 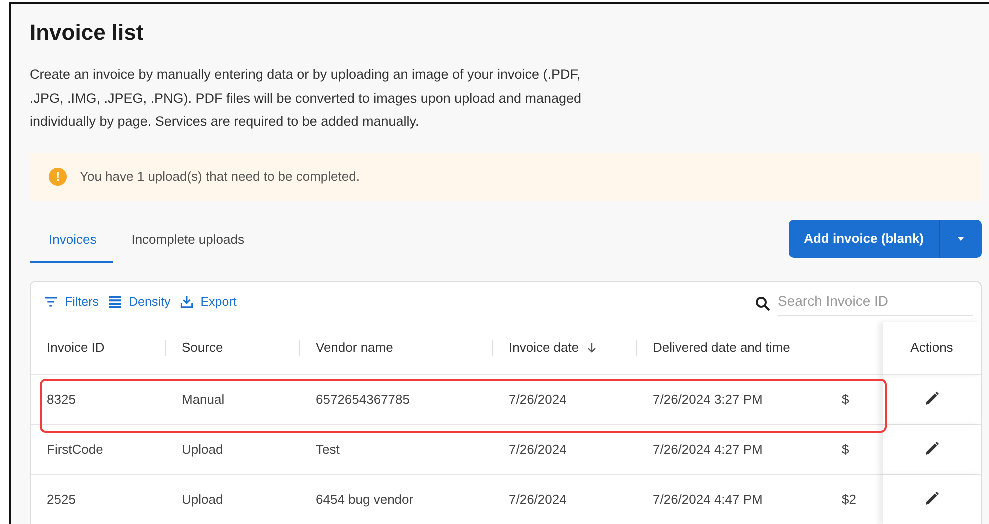 I want to click on warning-icon: !, so click(x=58, y=177).